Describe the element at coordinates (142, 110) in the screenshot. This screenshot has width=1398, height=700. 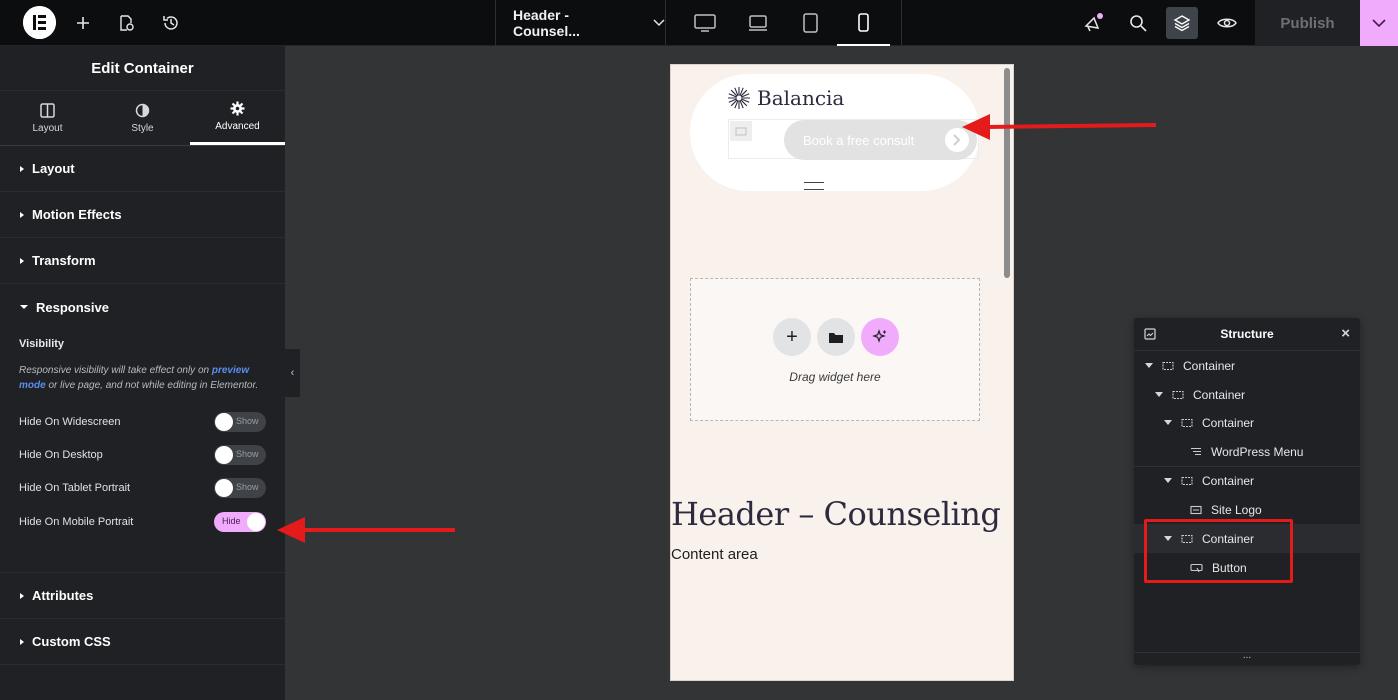
I see `style-icon` at that location.